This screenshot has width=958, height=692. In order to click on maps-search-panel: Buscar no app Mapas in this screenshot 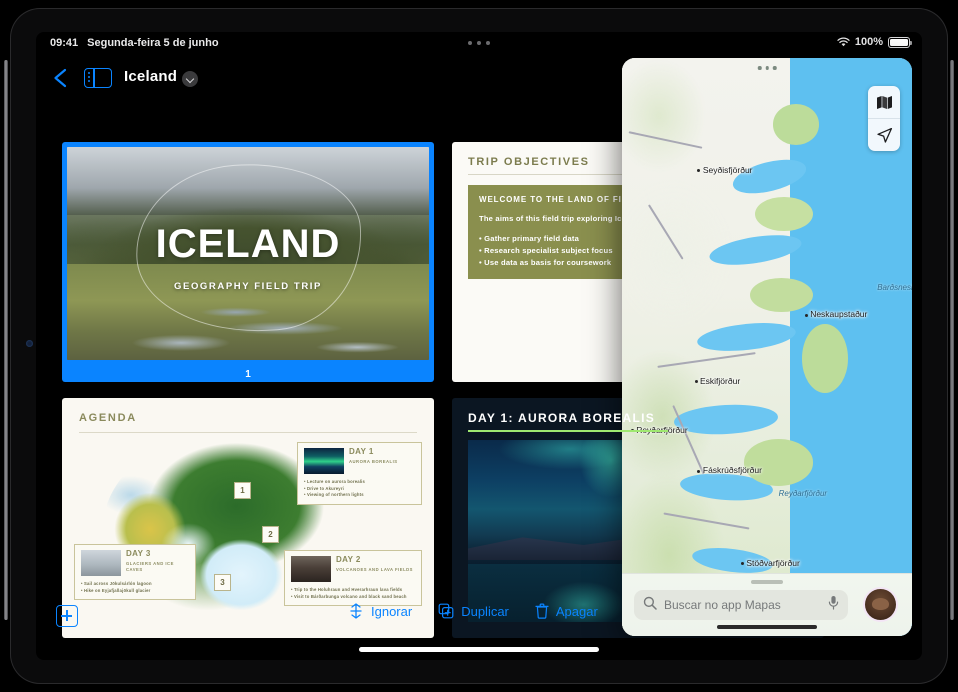, I will do `click(767, 604)`.